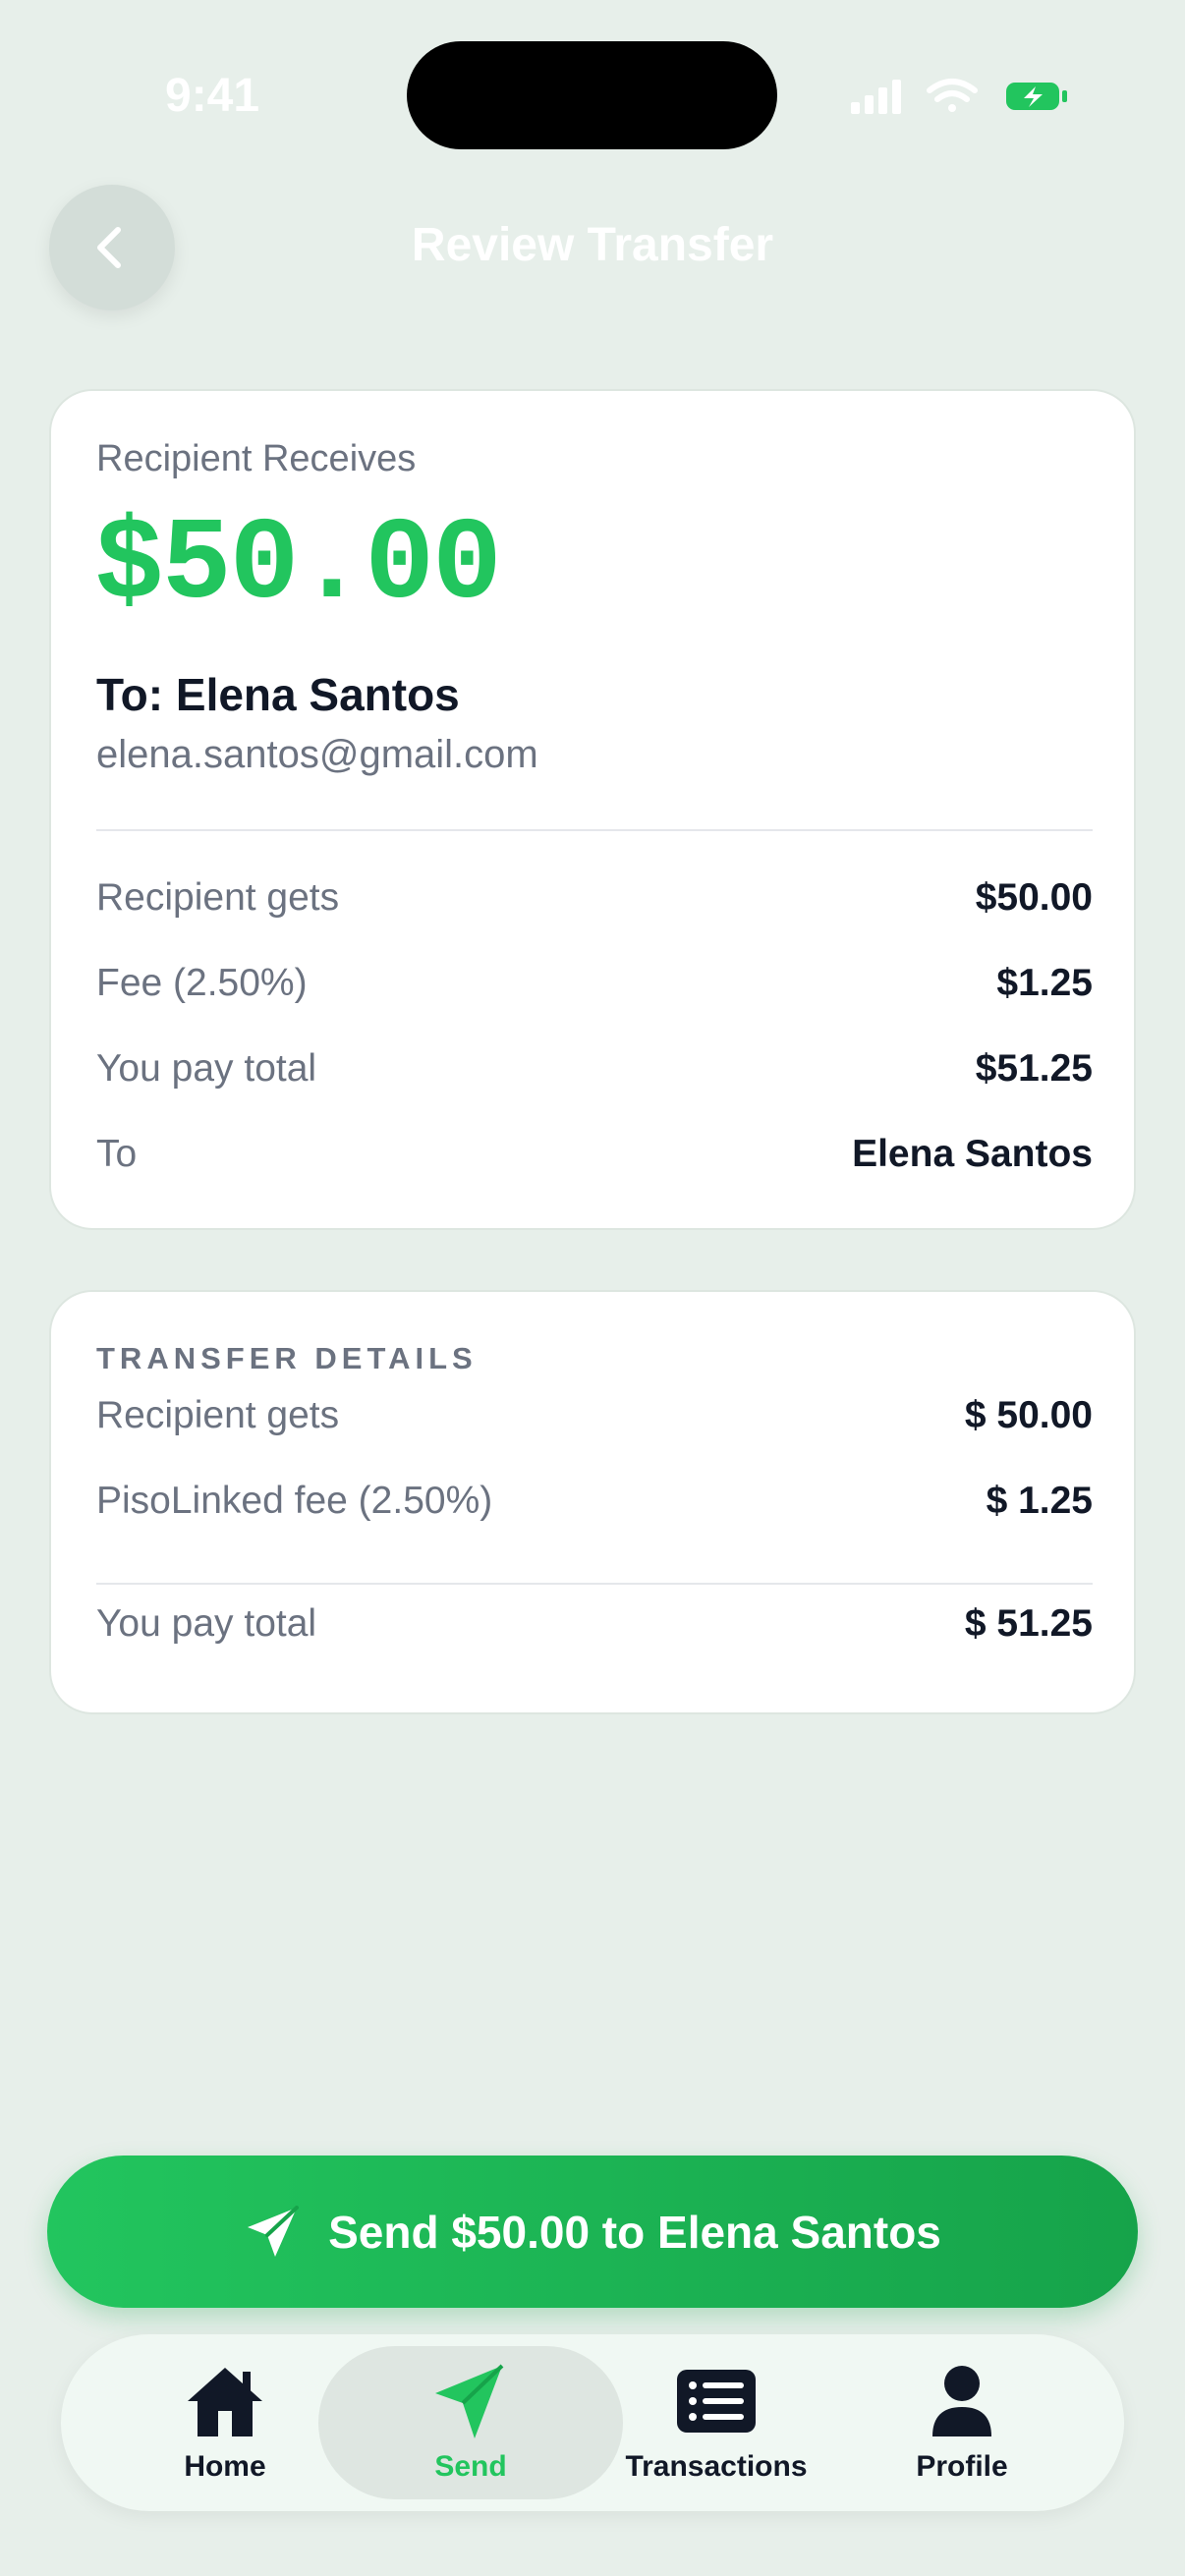 This screenshot has width=1185, height=2576. Describe the element at coordinates (117, 1154) in the screenshot. I see `row-label: To` at that location.